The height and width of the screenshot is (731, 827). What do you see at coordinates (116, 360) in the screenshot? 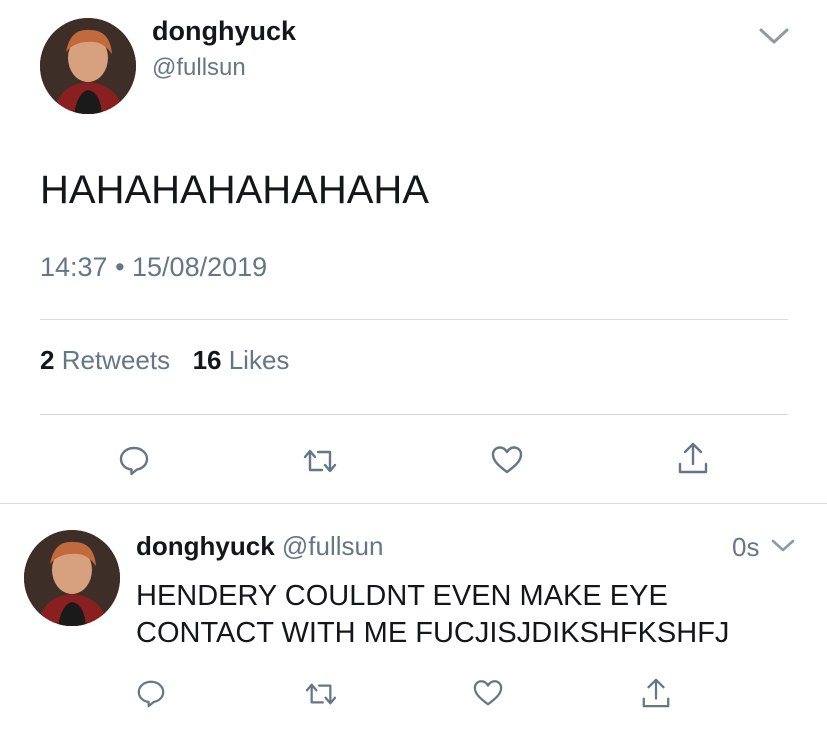
I see `retweets-label: Retweets` at bounding box center [116, 360].